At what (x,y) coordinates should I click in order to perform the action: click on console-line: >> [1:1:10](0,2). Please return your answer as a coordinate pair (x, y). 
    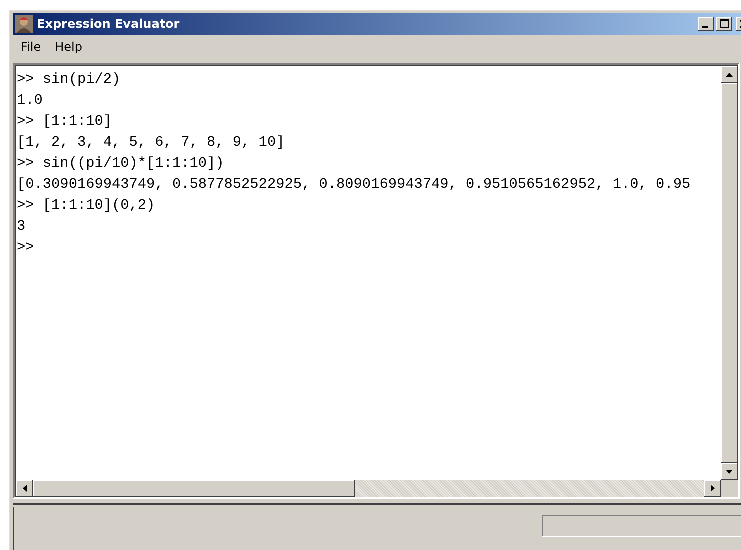
    Looking at the image, I should click on (86, 206).